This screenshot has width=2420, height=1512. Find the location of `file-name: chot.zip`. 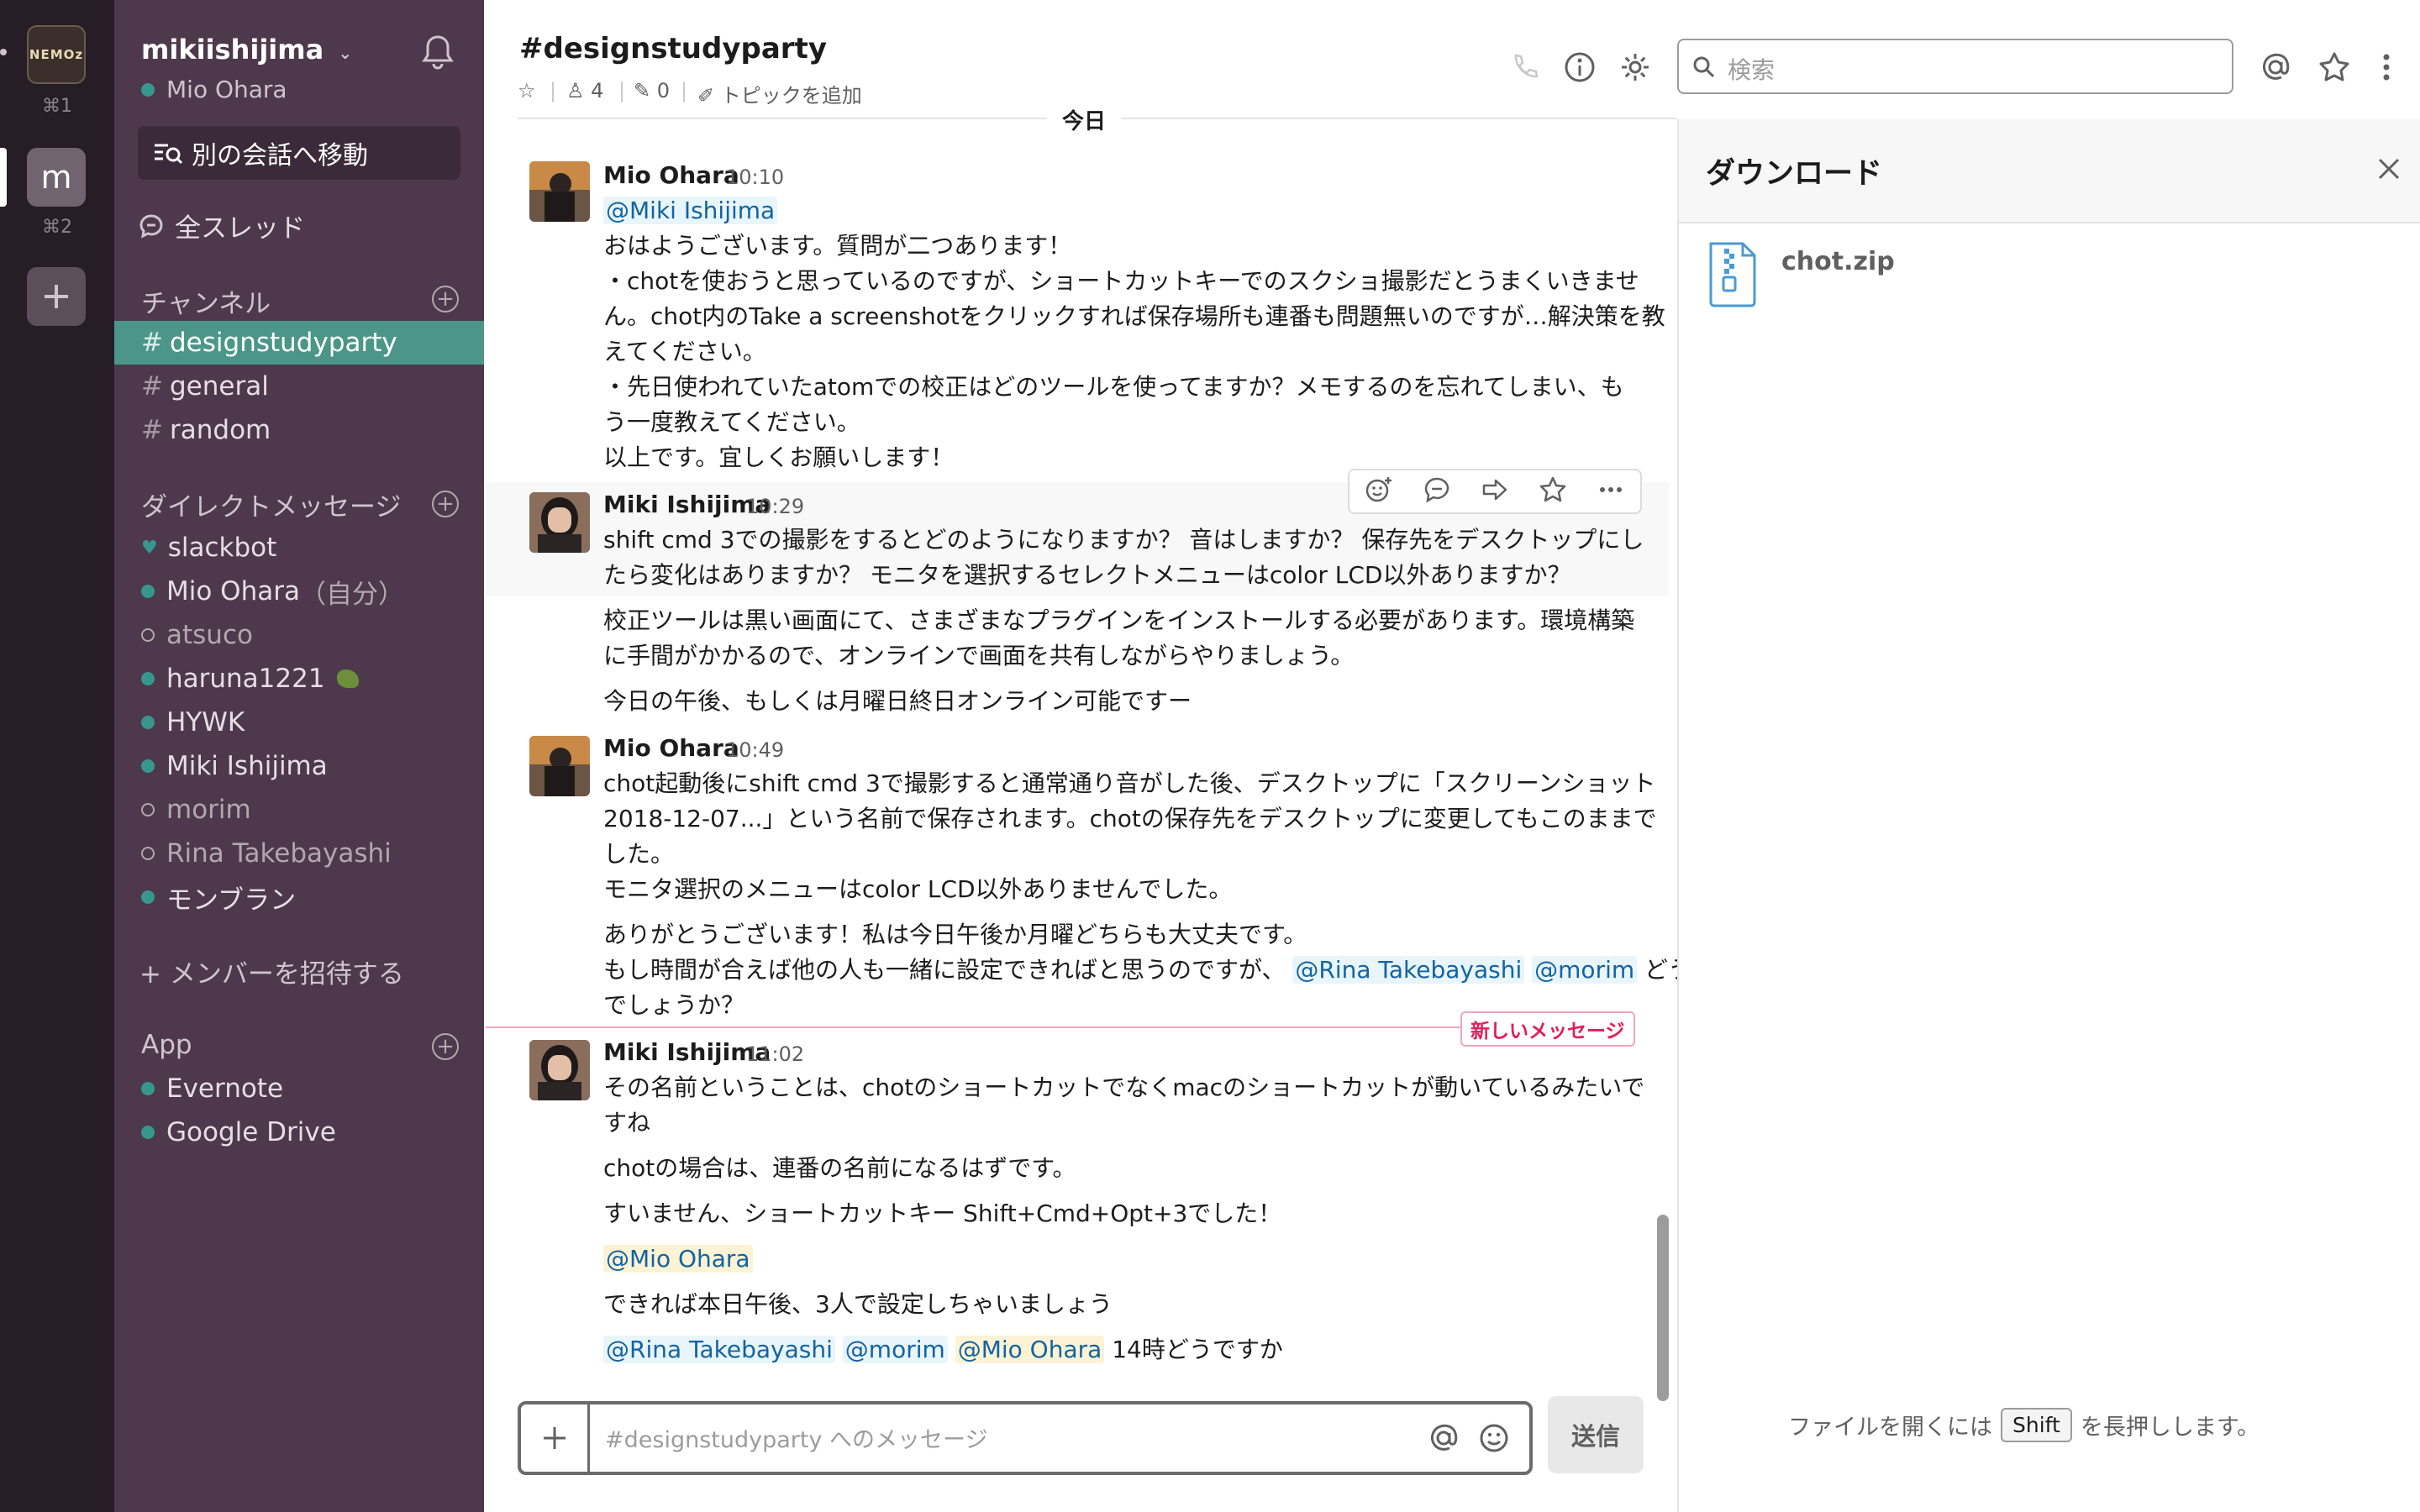

file-name: chot.zip is located at coordinates (1838, 261).